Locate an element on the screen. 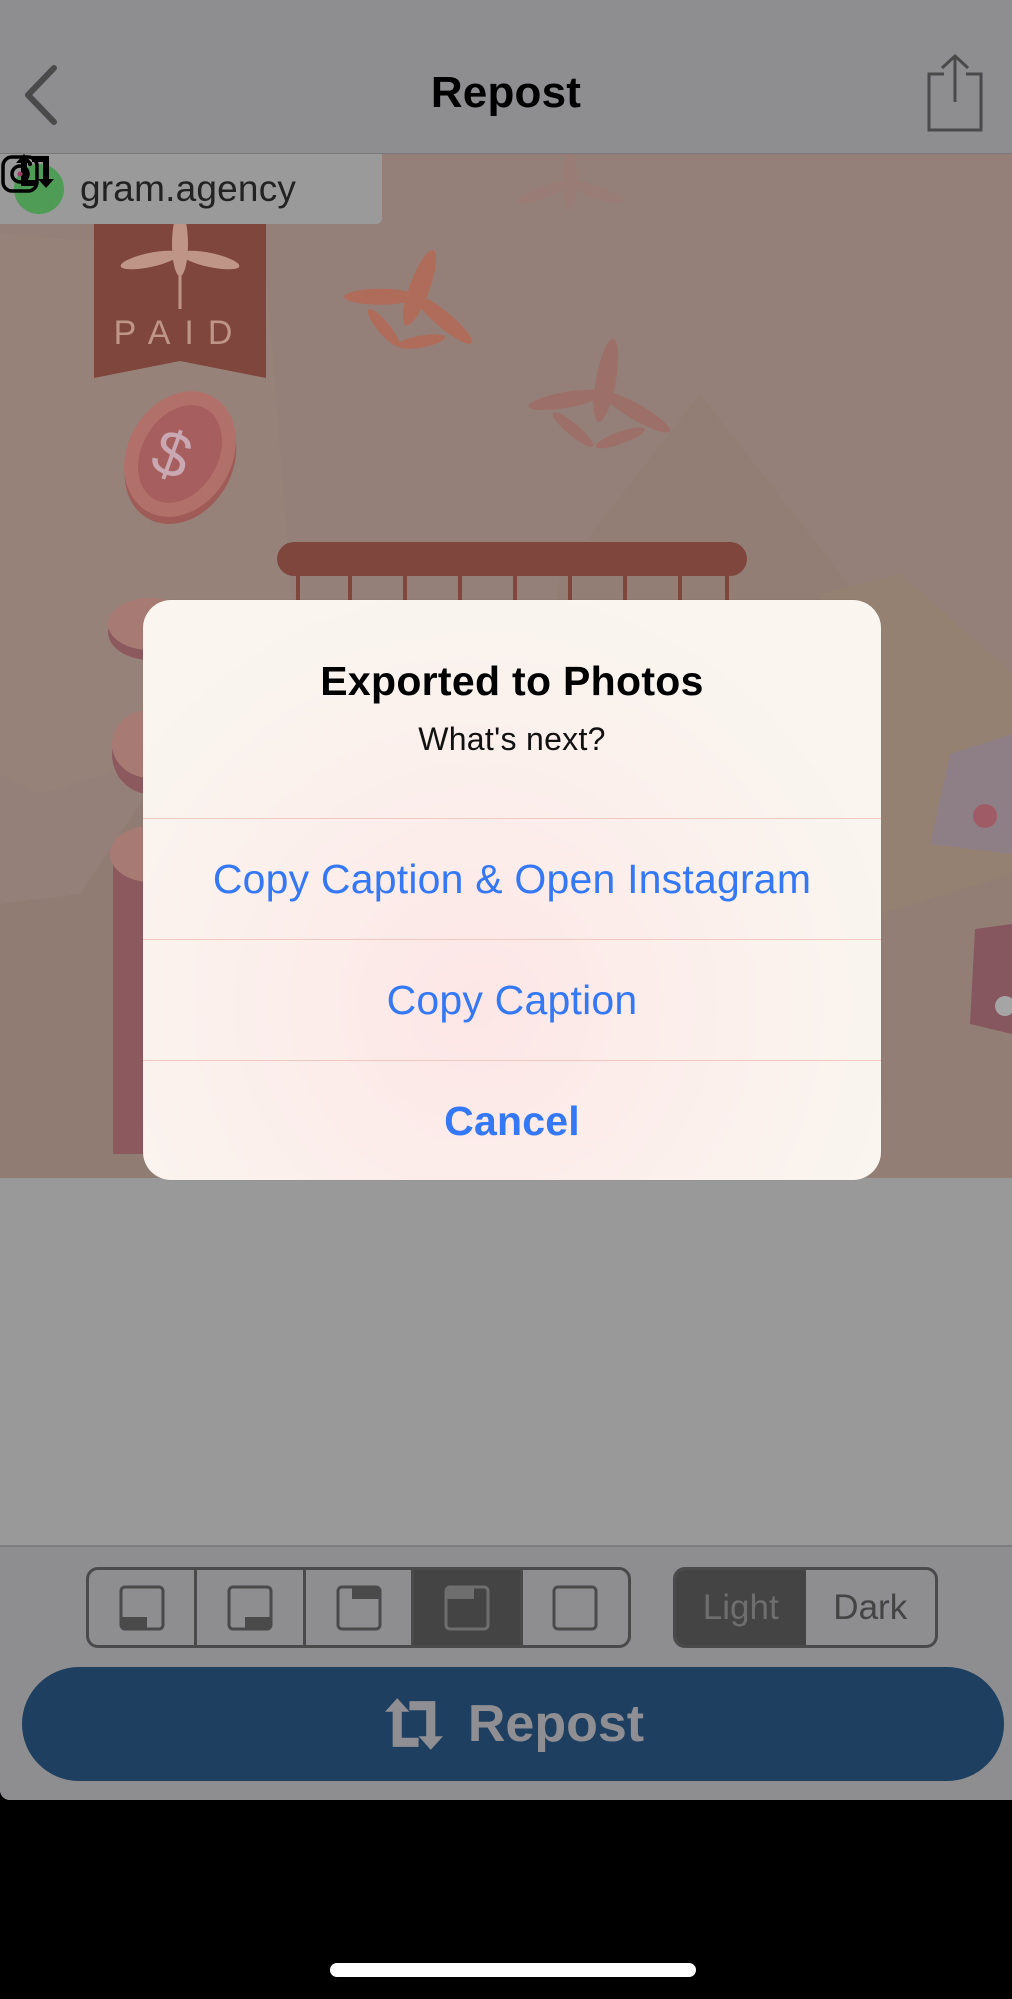 Image resolution: width=1012 pixels, height=1999 pixels. copy-caption-button: Copy Caption is located at coordinates (512, 999).